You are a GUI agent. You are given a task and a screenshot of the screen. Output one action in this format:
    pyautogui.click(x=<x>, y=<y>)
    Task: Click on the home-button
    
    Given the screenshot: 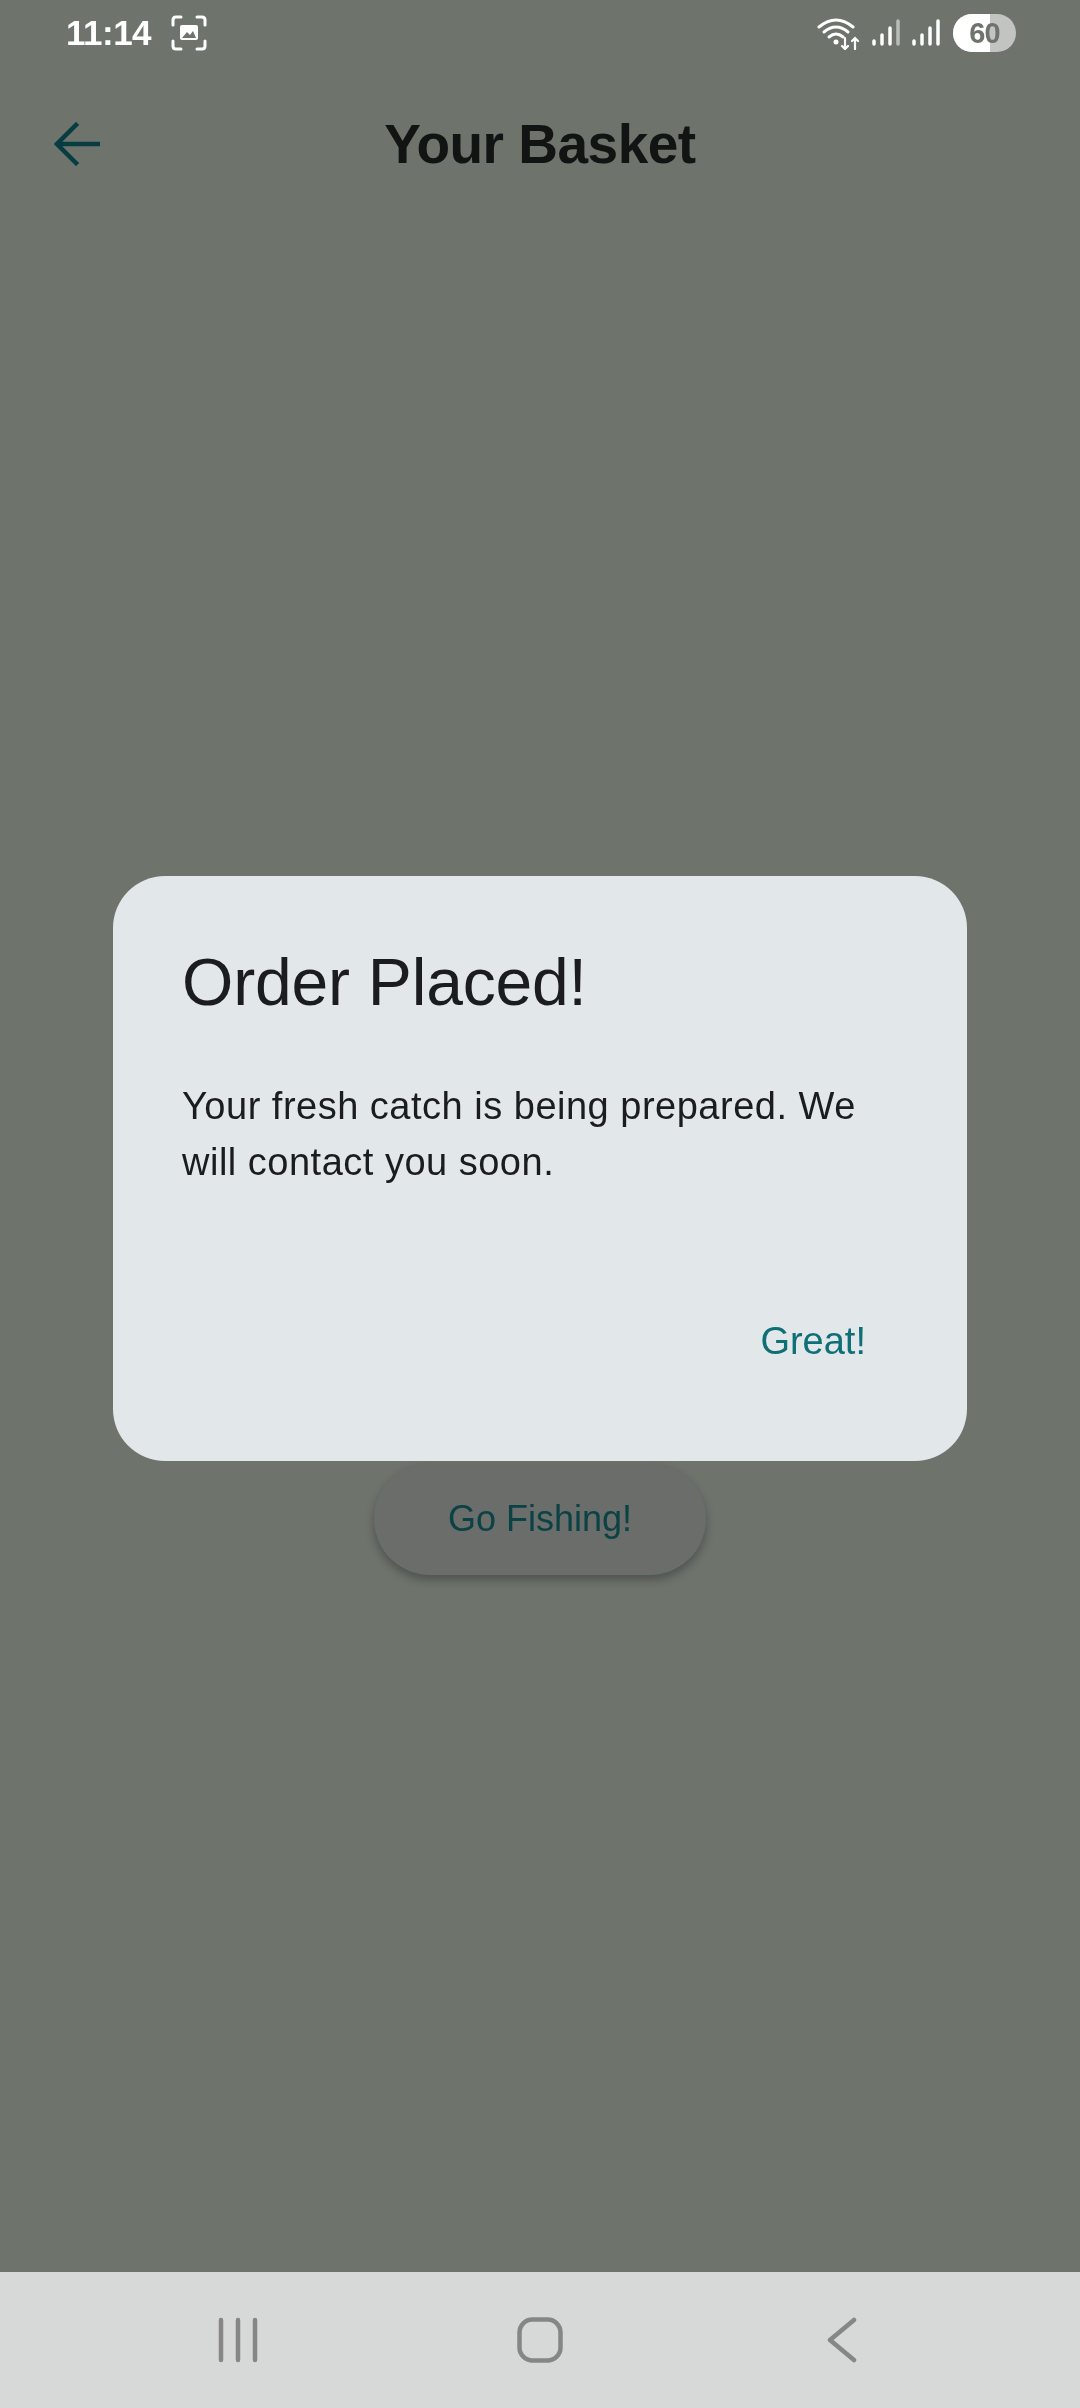 What is the action you would take?
    pyautogui.click(x=540, y=2340)
    